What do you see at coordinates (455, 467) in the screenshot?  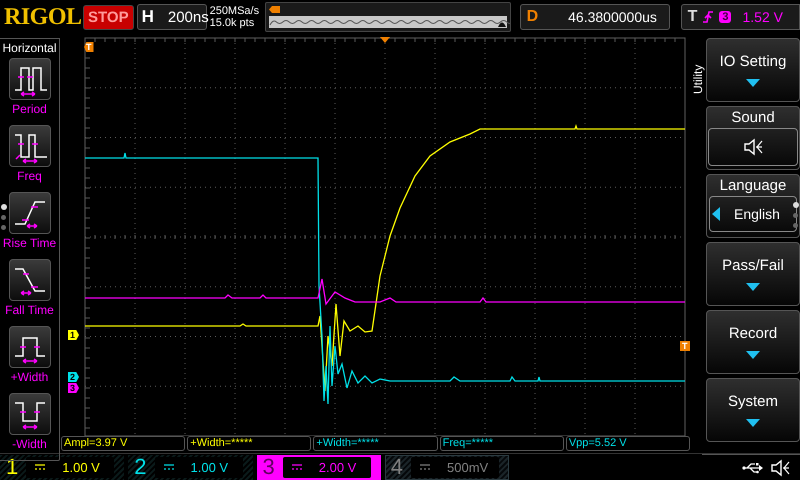 I see `channel-scale: 500mV` at bounding box center [455, 467].